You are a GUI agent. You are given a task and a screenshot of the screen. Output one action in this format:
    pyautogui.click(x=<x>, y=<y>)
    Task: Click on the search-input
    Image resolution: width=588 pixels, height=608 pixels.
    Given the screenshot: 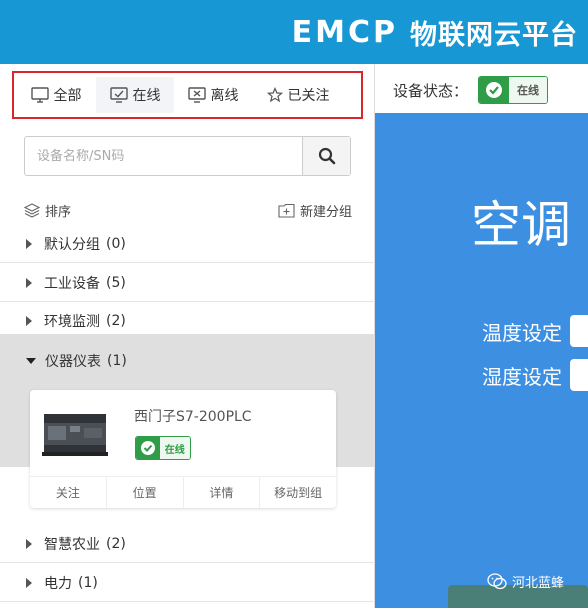 What is the action you would take?
    pyautogui.click(x=163, y=156)
    